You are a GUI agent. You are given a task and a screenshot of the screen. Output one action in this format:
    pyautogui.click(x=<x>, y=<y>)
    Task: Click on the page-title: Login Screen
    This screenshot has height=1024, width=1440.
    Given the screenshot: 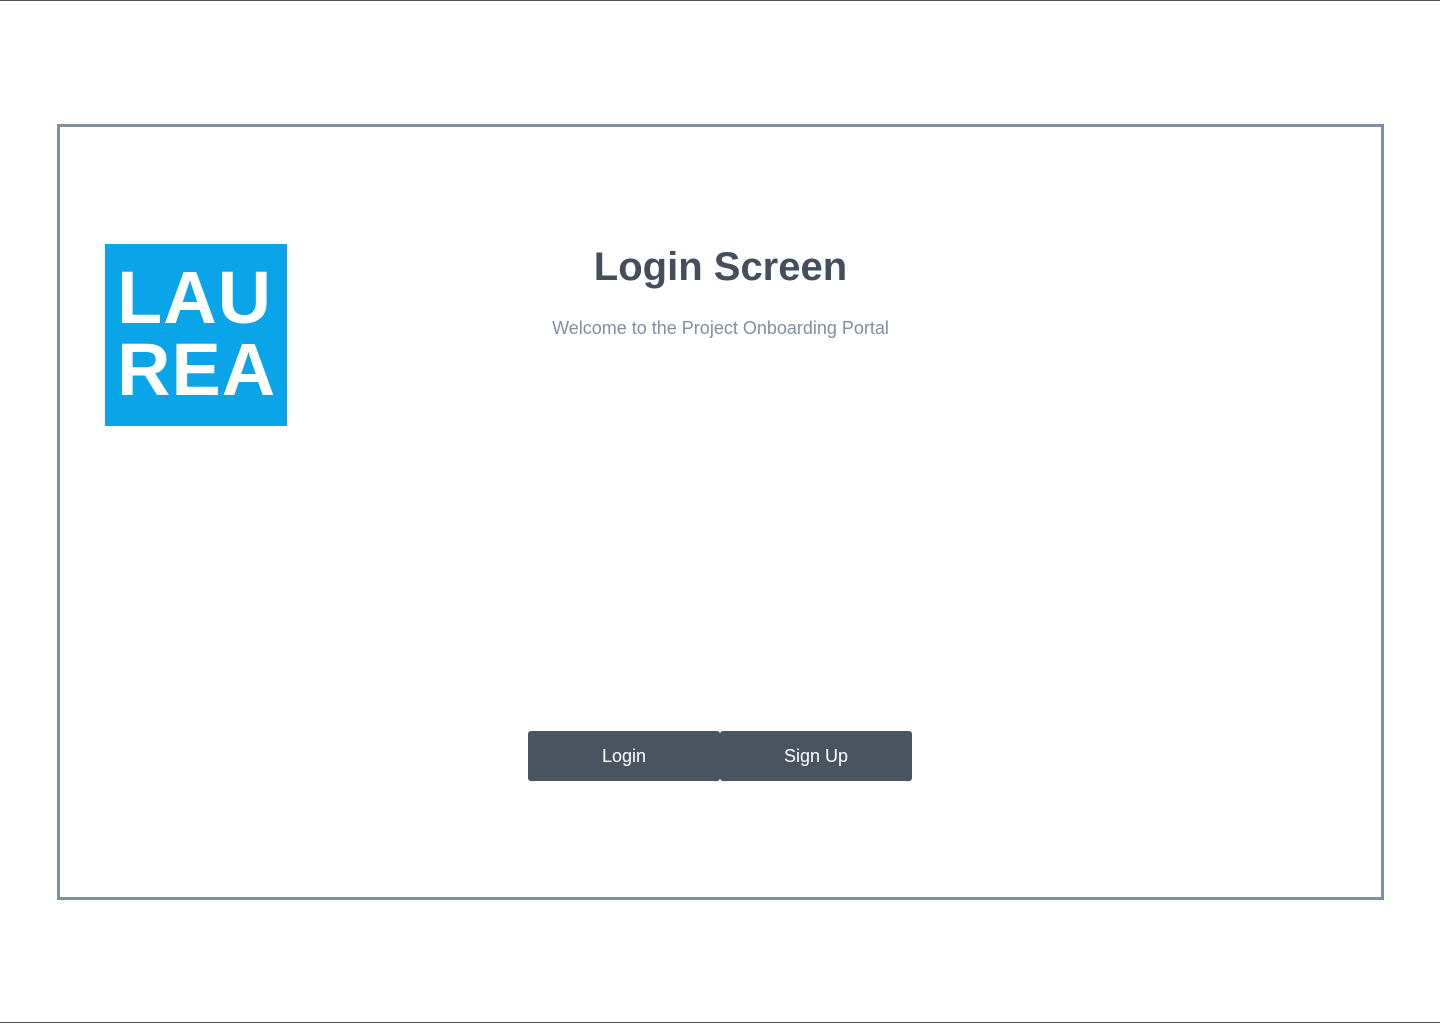 What is the action you would take?
    pyautogui.click(x=720, y=267)
    